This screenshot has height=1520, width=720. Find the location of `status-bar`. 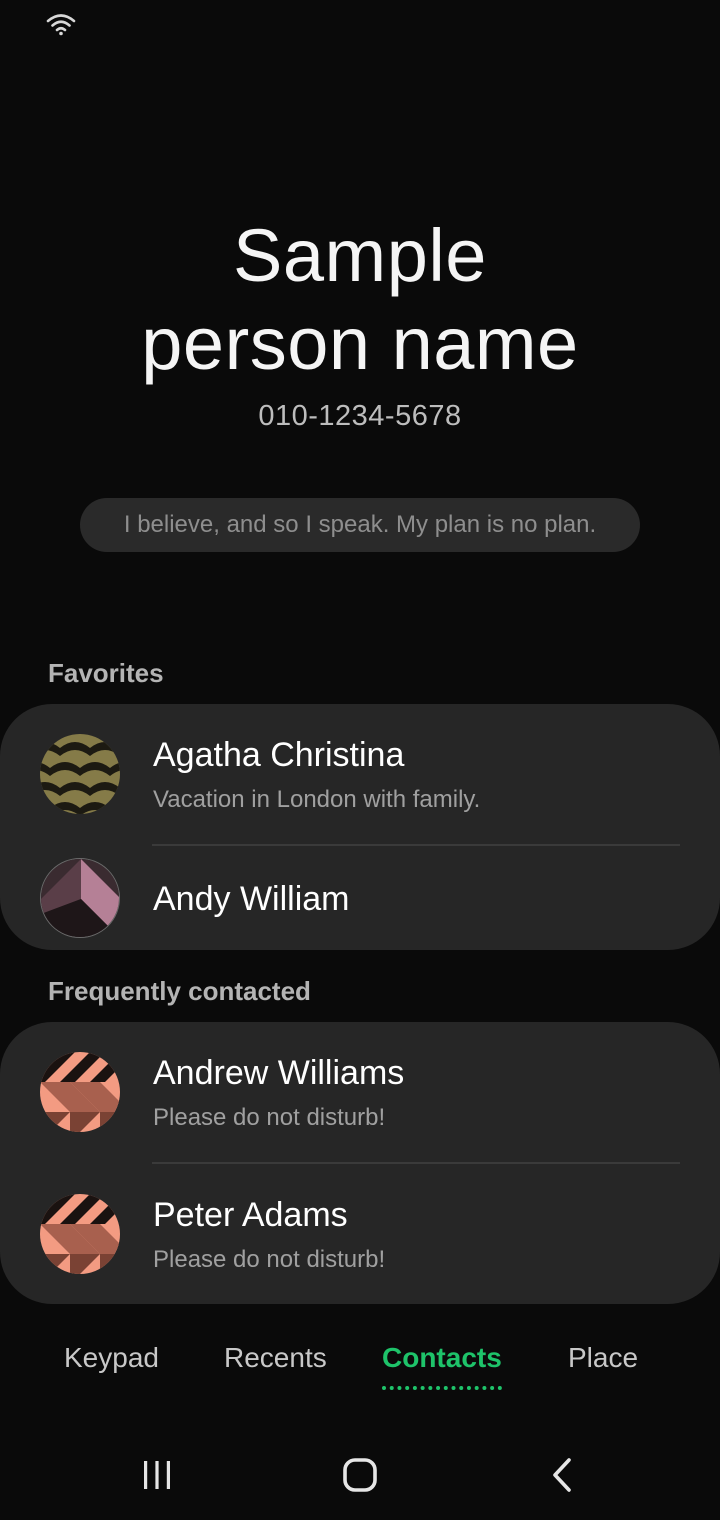

status-bar is located at coordinates (360, 24).